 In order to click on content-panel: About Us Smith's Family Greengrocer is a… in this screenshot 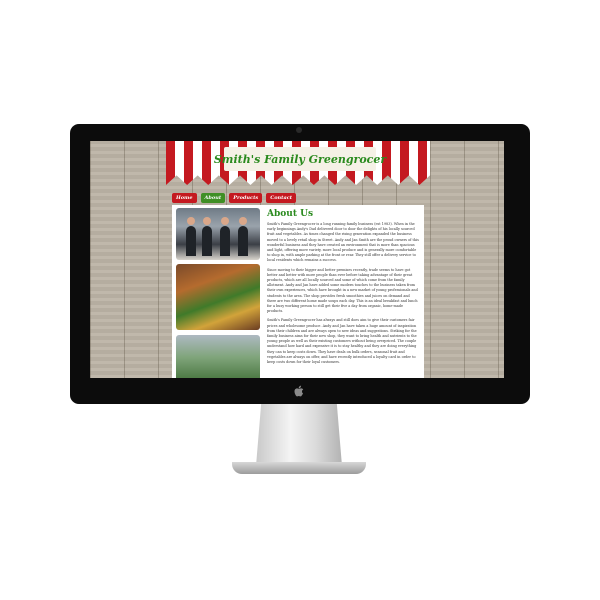, I will do `click(298, 291)`.